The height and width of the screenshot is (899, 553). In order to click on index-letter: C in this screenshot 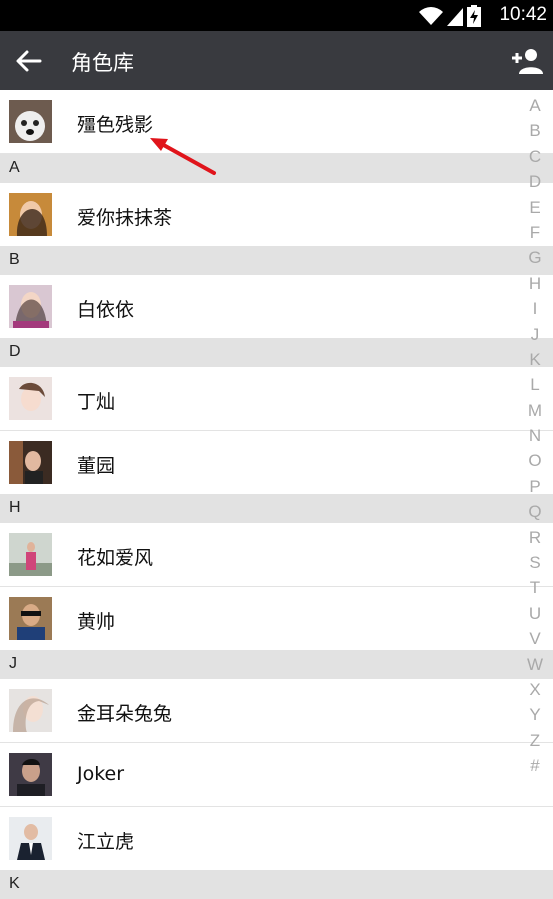, I will do `click(535, 156)`.